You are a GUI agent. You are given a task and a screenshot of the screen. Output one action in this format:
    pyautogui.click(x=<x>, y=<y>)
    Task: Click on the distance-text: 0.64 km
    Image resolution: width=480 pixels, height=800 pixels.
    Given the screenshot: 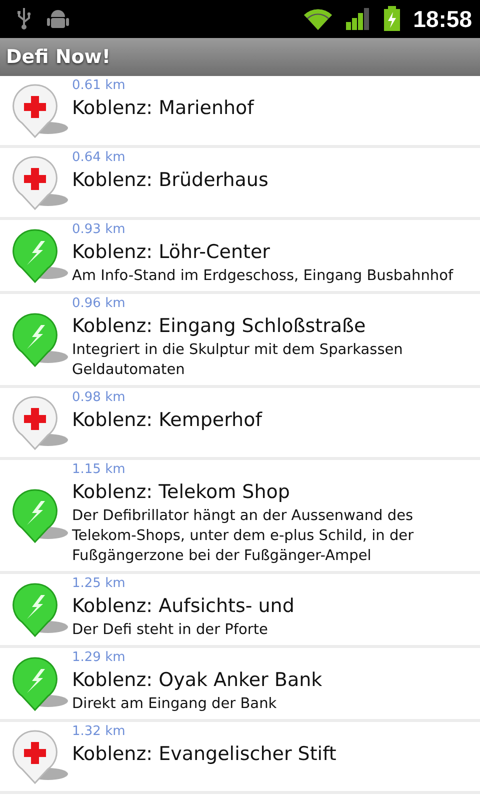 What is the action you would take?
    pyautogui.click(x=99, y=157)
    